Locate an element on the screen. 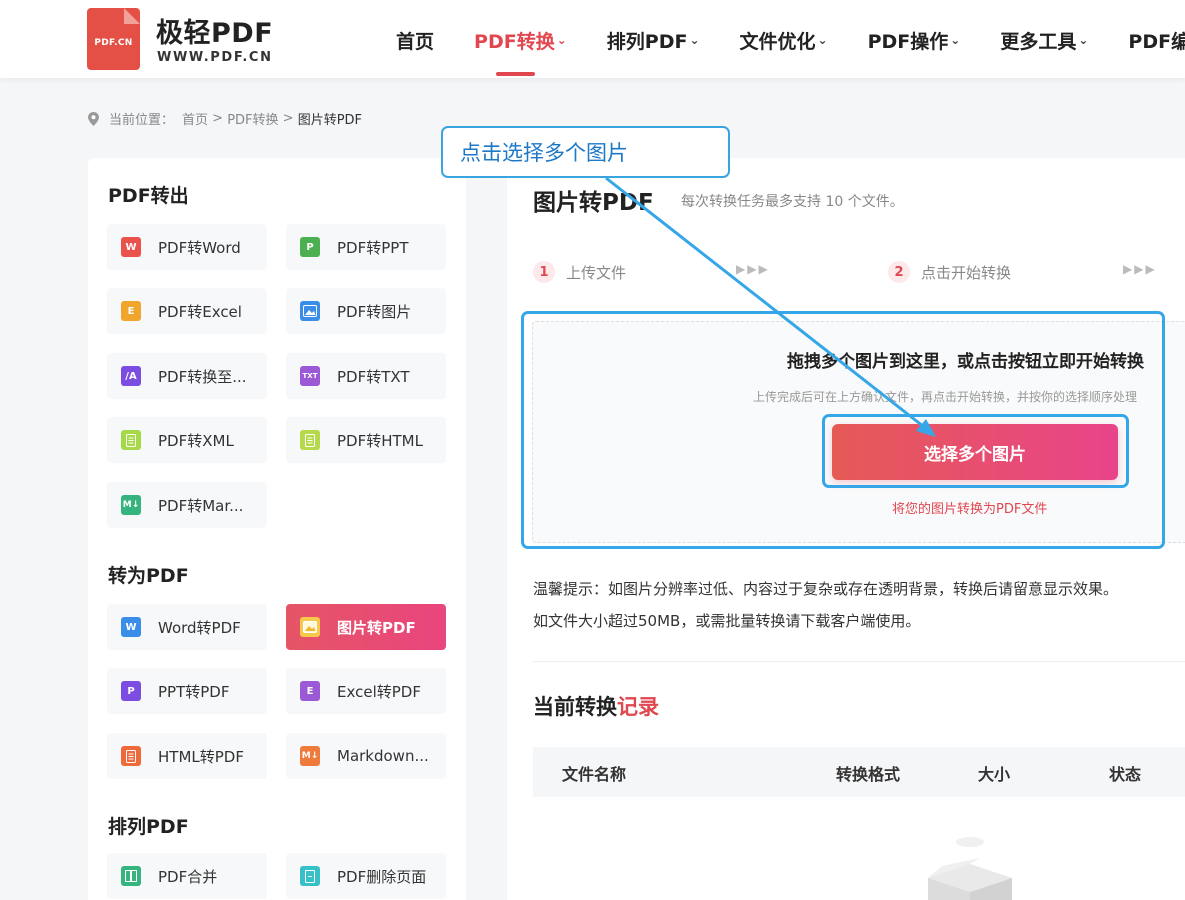 Image resolution: width=1185 pixels, height=900 pixels. tool-pdf-delete-pages: PDF删除页面 is located at coordinates (366, 876).